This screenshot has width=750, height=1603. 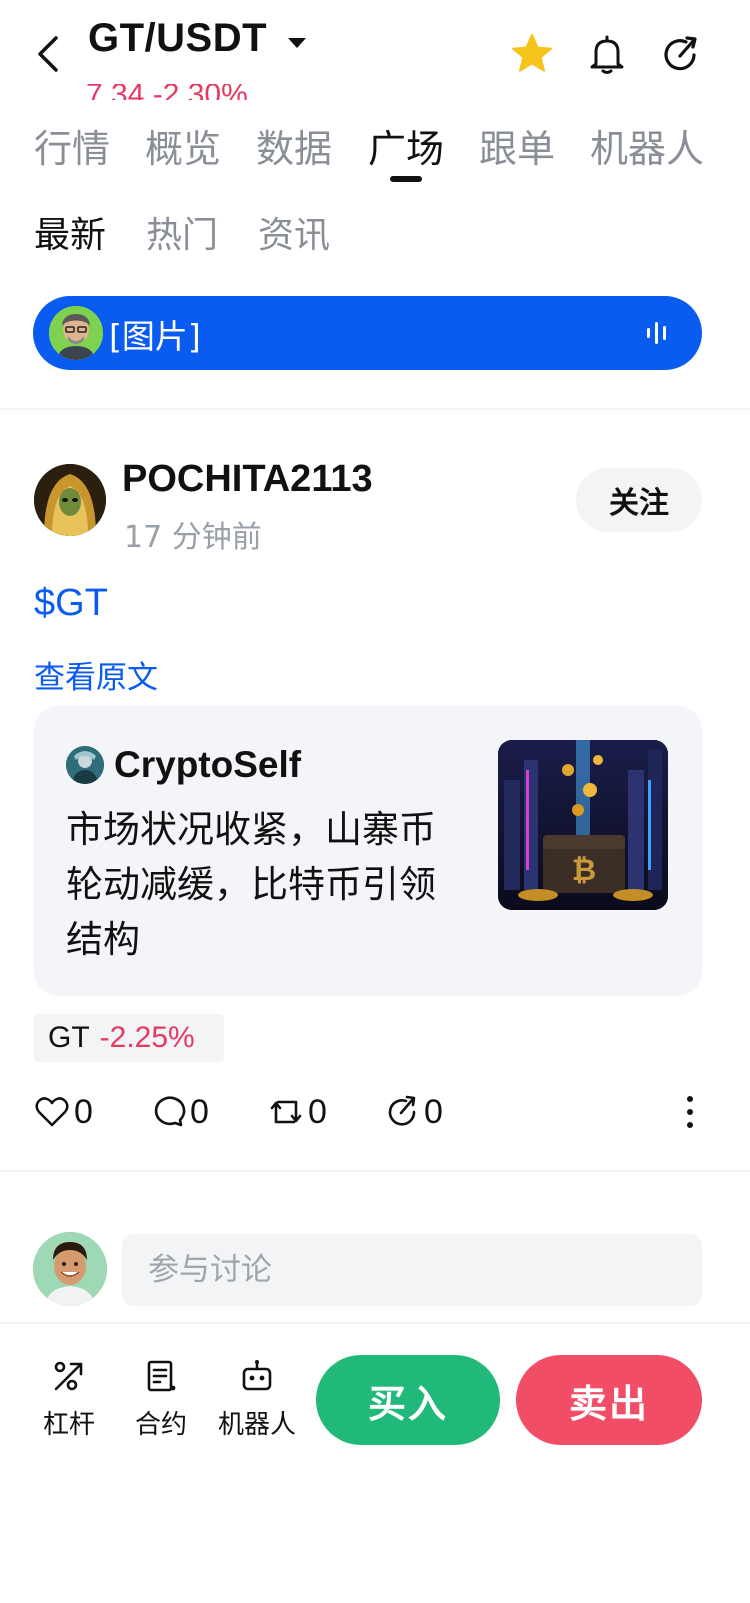 I want to click on share-arrow-icon, so click(x=402, y=1110).